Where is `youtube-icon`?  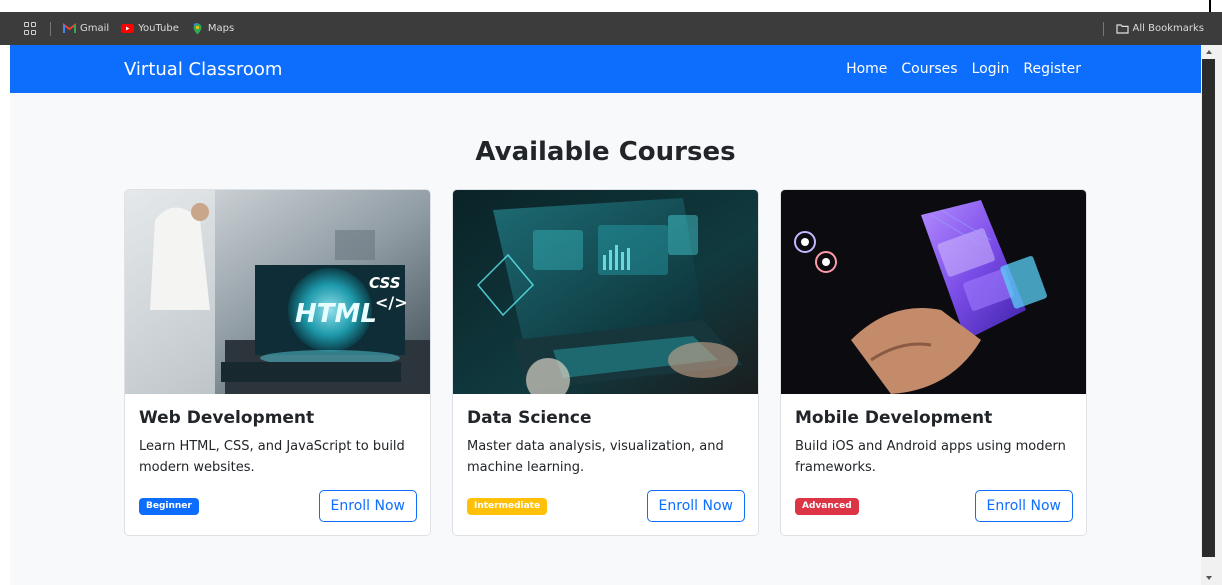 youtube-icon is located at coordinates (128, 28).